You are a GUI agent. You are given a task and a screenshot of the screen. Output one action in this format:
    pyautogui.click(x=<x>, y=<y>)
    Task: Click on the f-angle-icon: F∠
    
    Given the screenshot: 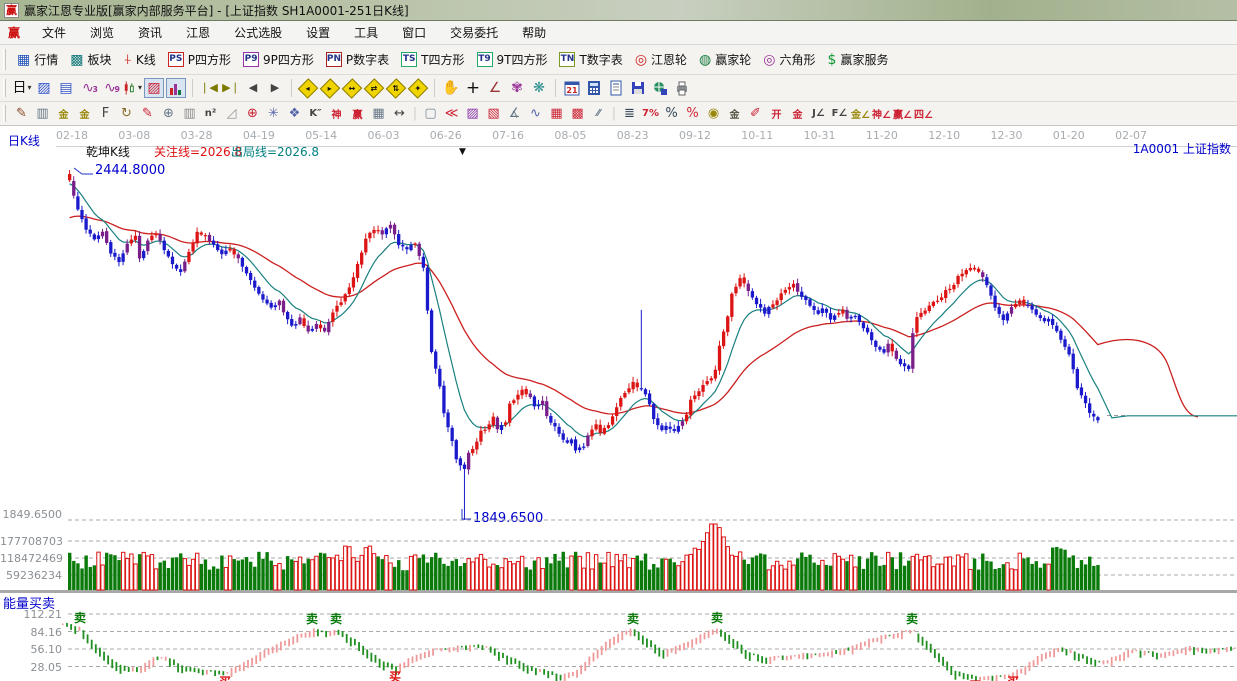 What is the action you would take?
    pyautogui.click(x=839, y=114)
    